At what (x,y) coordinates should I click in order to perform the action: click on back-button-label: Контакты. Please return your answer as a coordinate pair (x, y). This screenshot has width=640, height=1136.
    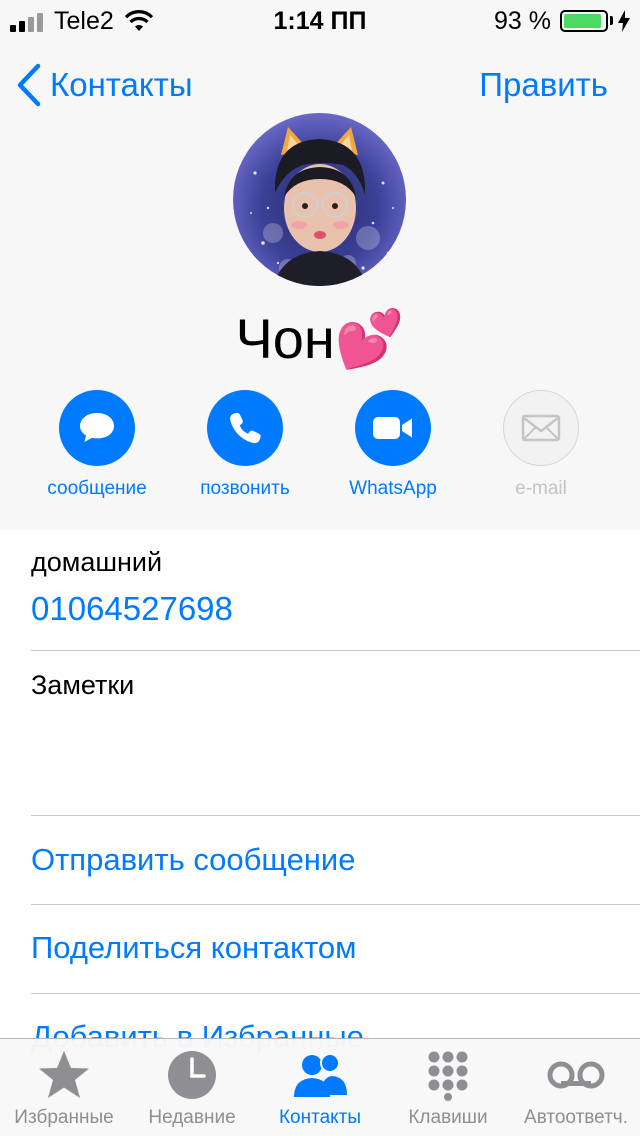
    Looking at the image, I should click on (121, 84).